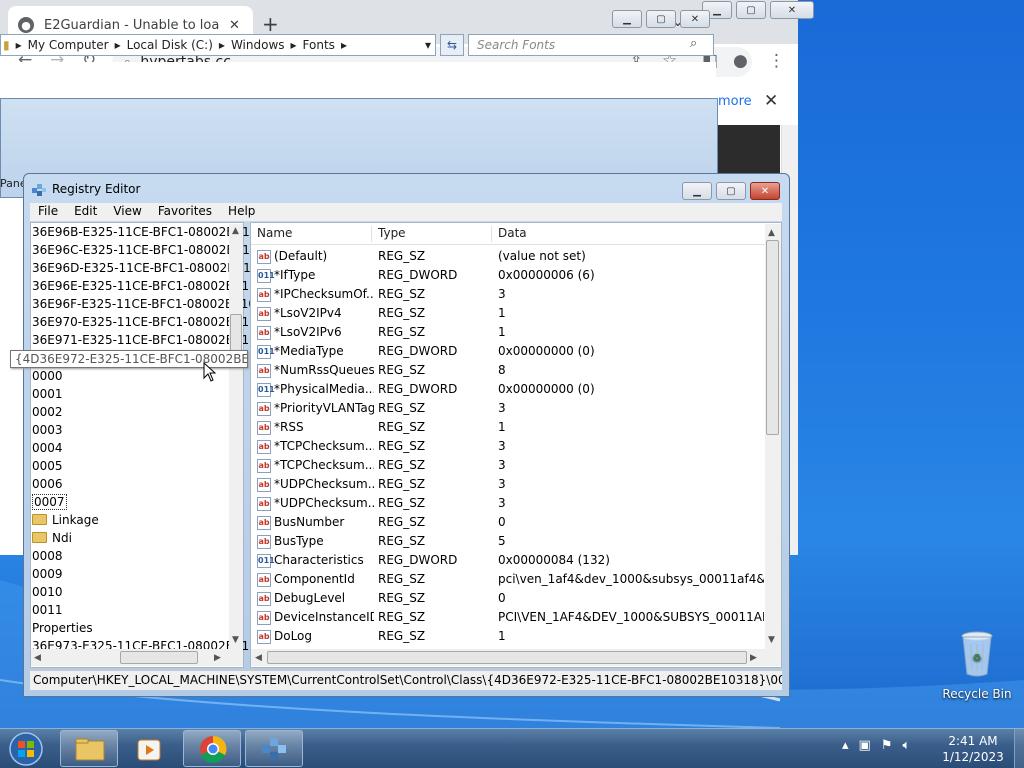  What do you see at coordinates (39, 519) in the screenshot?
I see `folder-icon` at bounding box center [39, 519].